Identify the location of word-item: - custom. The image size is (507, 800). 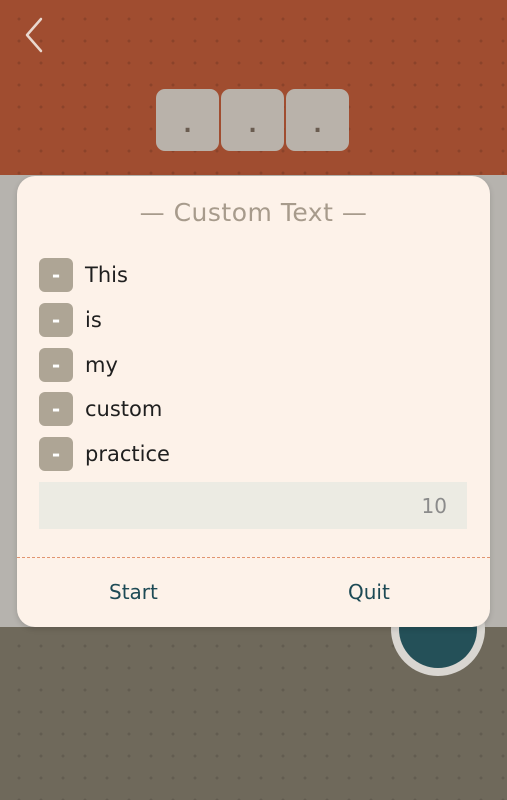
(100, 409).